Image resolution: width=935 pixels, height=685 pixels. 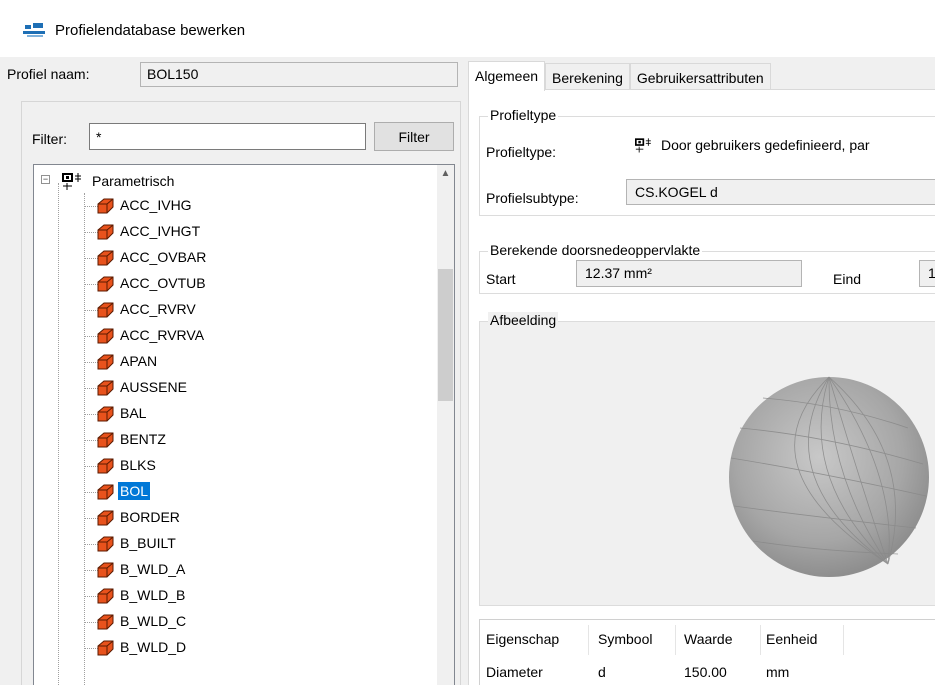 I want to click on tree-item: ACC_RVRV, so click(x=224, y=310).